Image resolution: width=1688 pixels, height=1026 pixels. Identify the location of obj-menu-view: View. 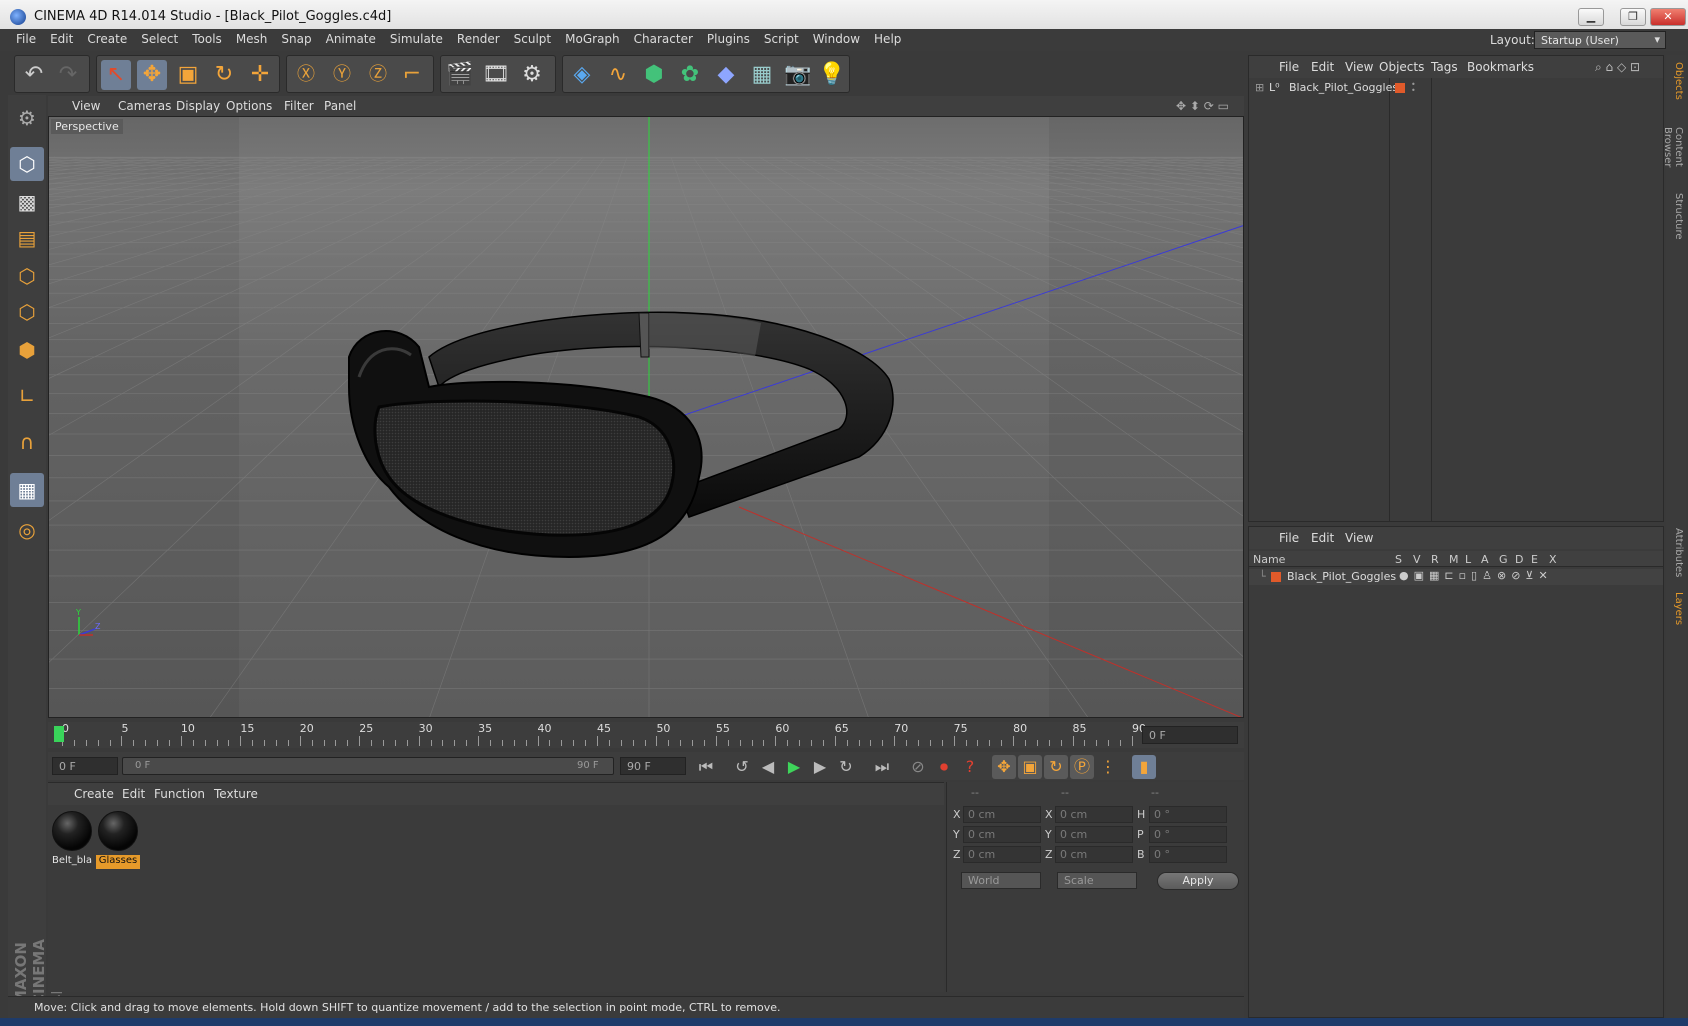
(1359, 67).